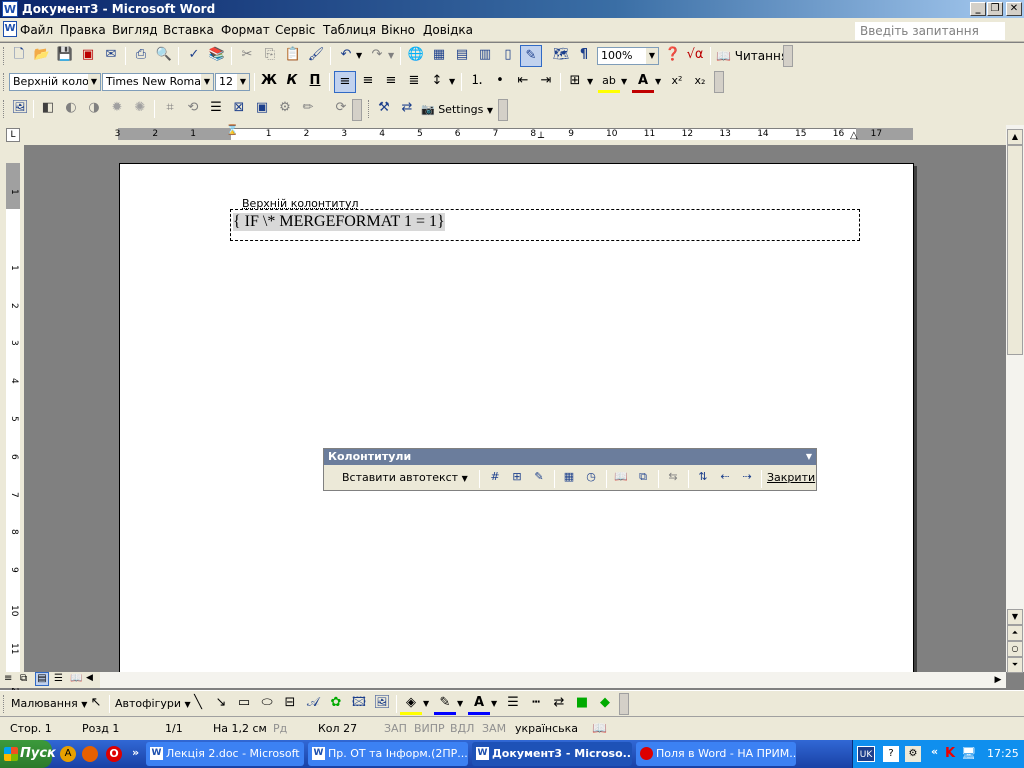  Describe the element at coordinates (217, 56) in the screenshot. I see `research-icon: 📚` at that location.